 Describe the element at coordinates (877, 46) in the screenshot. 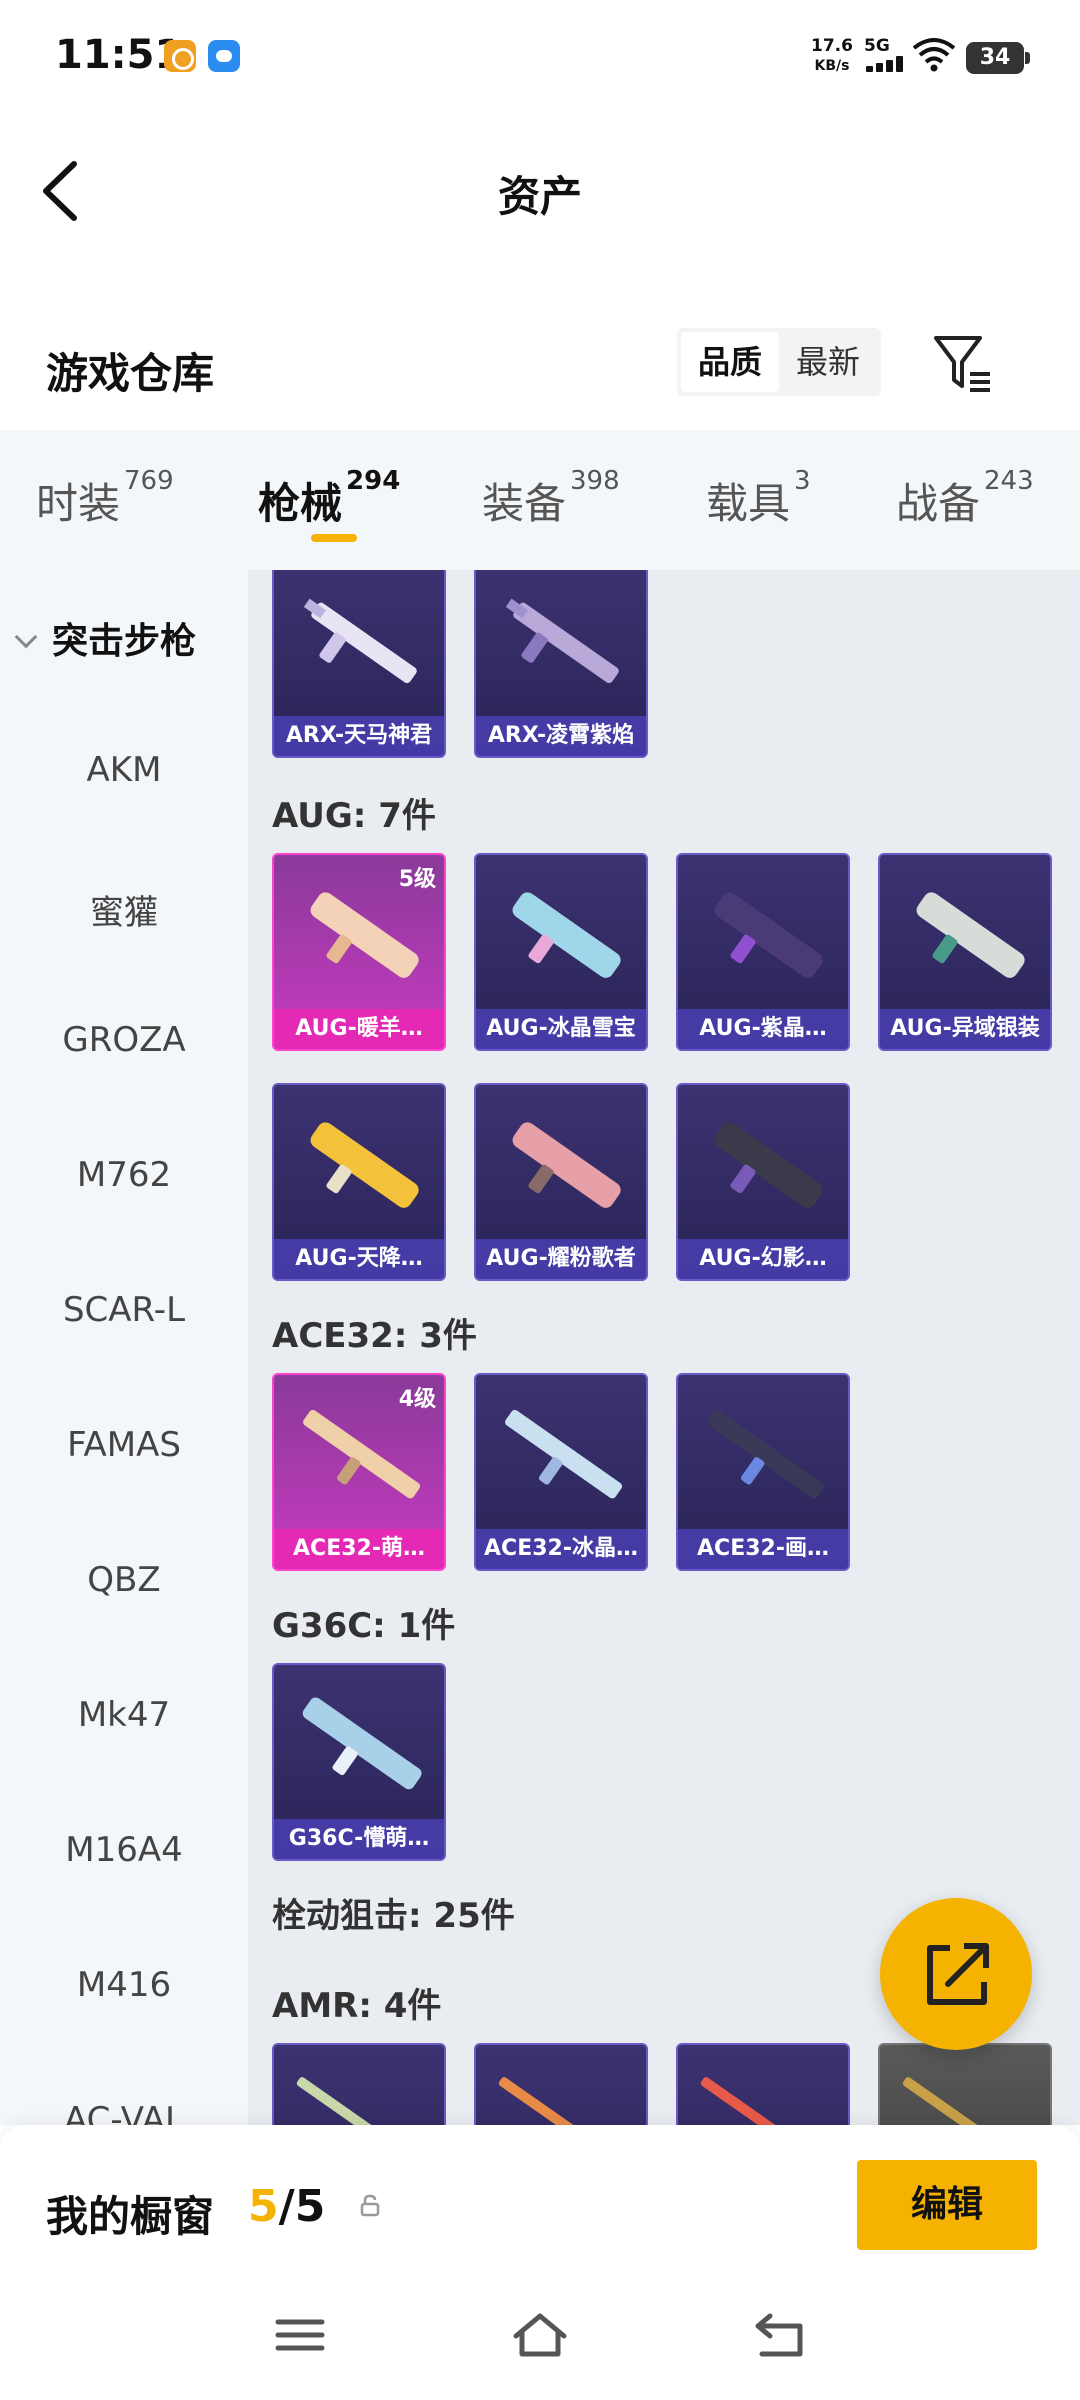

I see `network-type: 5G` at that location.